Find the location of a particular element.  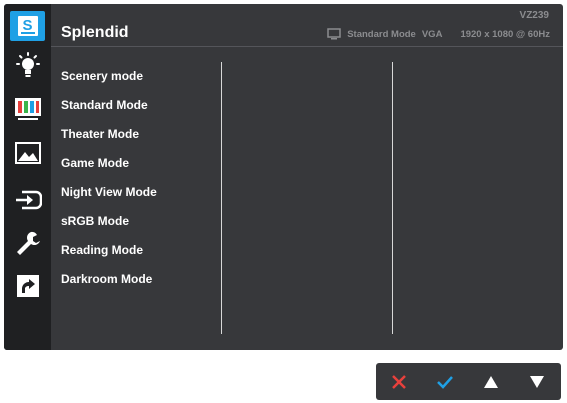

keypad is located at coordinates (468, 381).